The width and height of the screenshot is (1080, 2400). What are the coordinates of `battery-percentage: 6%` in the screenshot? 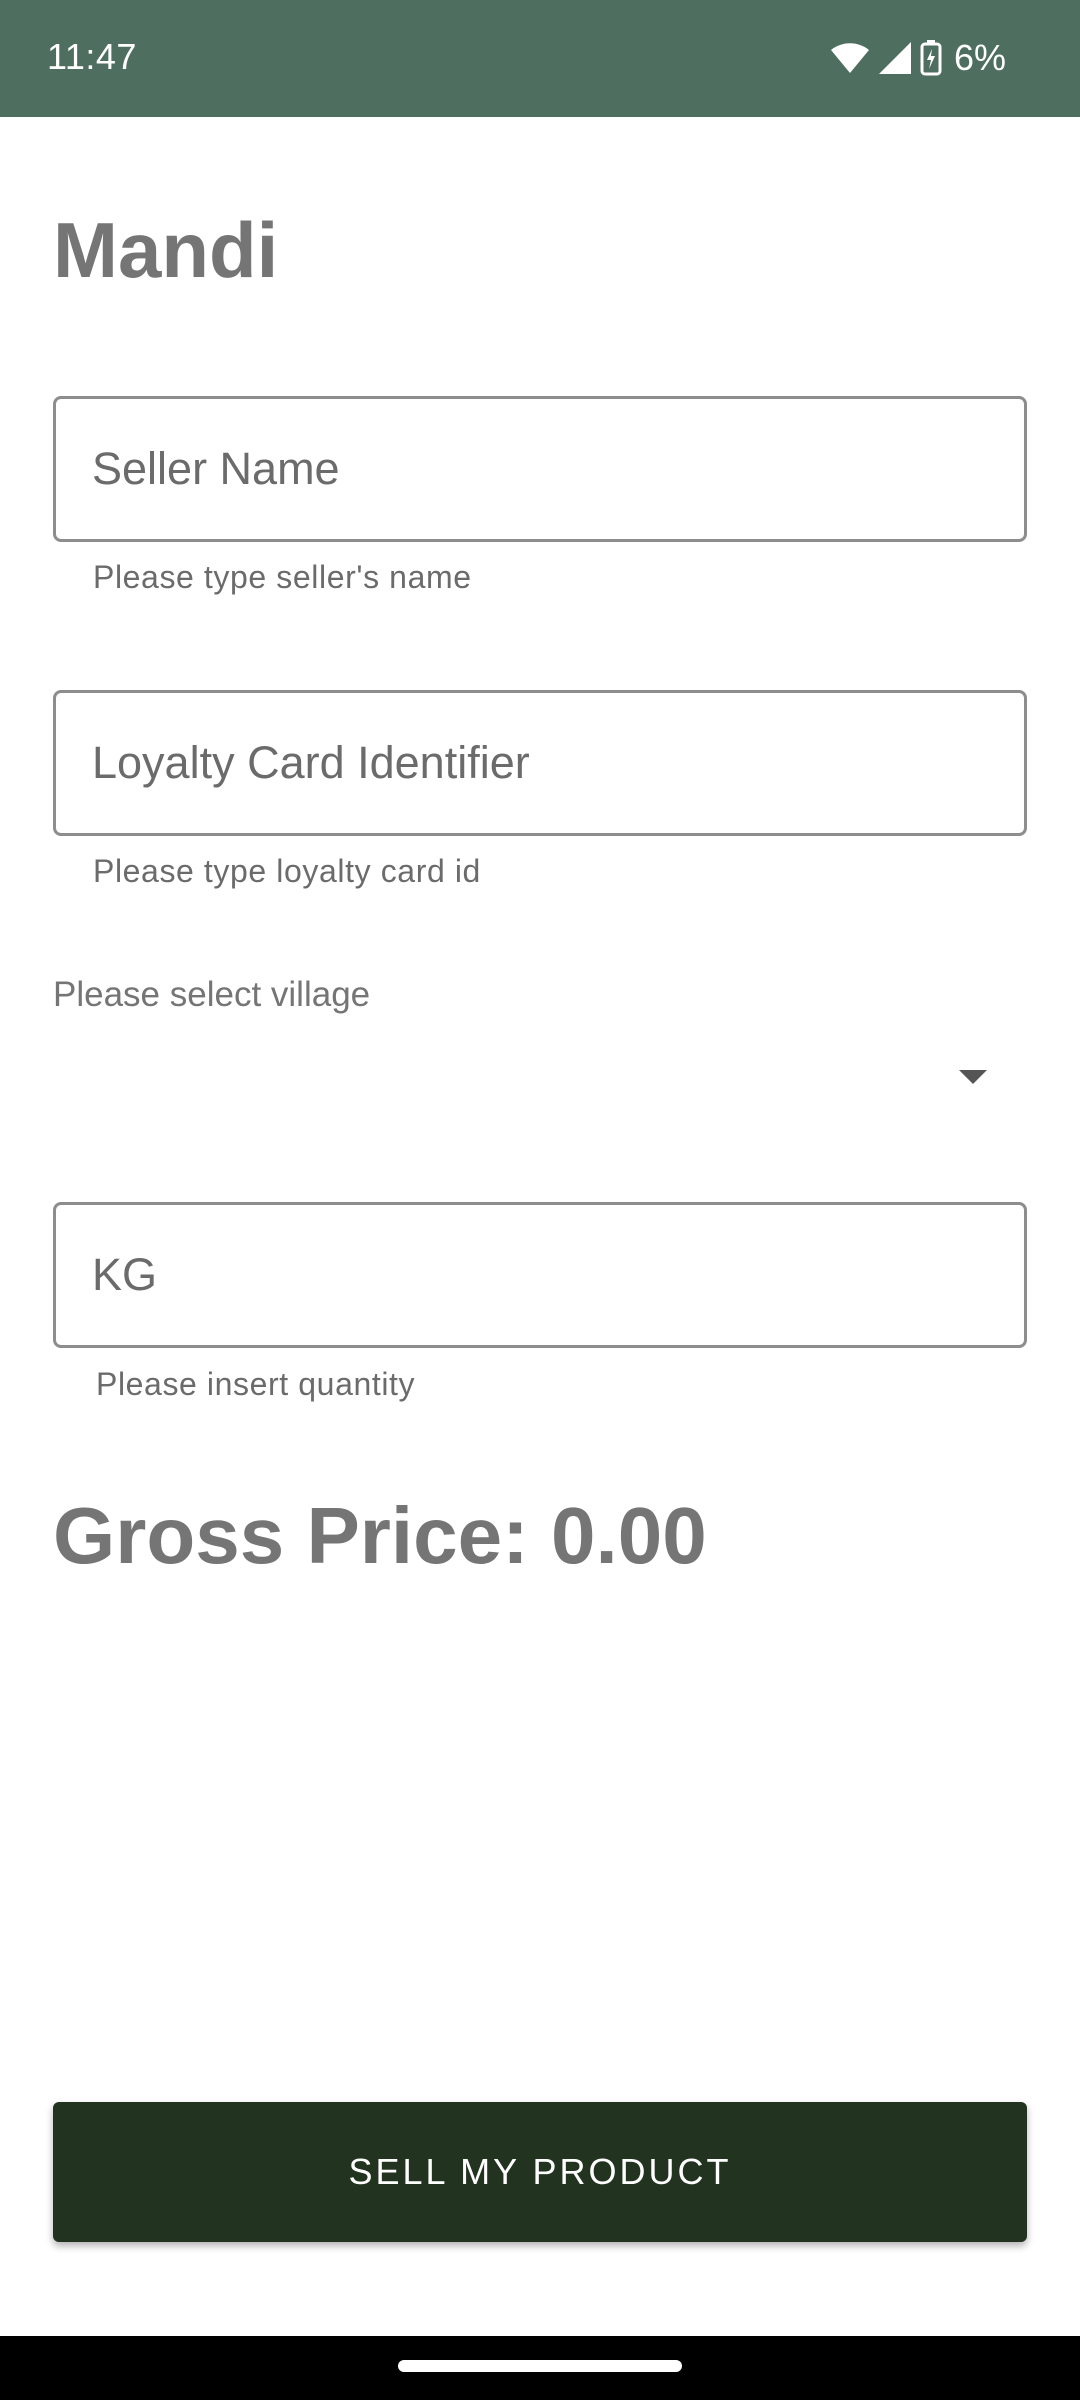 It's located at (979, 57).